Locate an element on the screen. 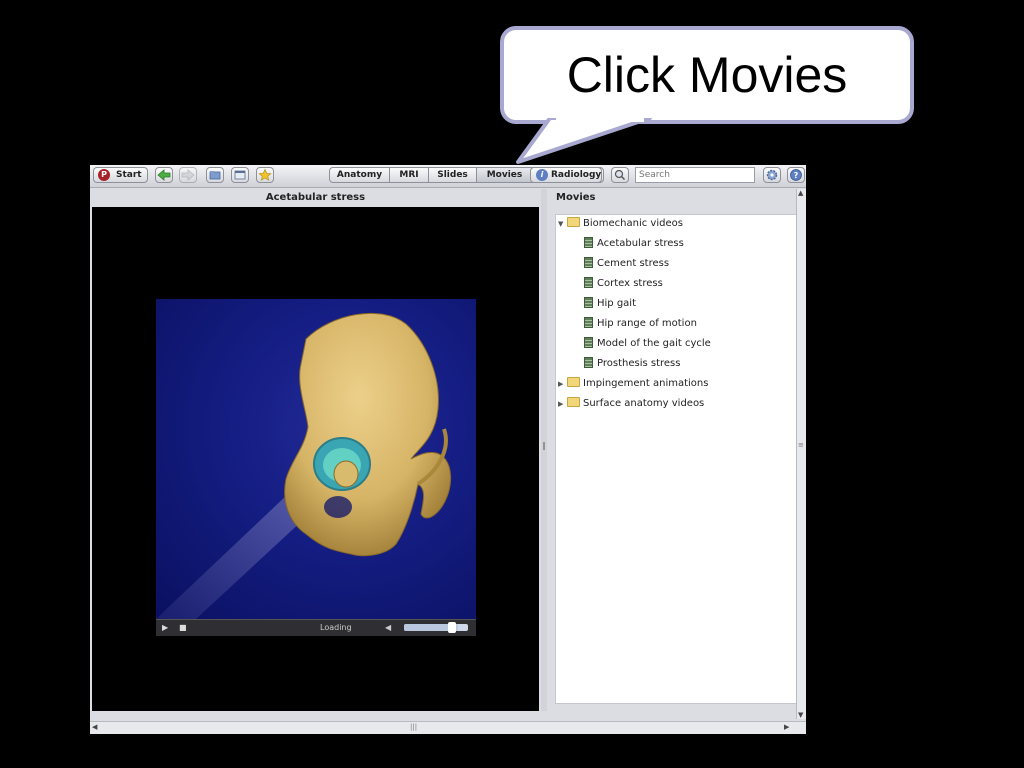 The width and height of the screenshot is (1024, 768). settings-button is located at coordinates (772, 175).